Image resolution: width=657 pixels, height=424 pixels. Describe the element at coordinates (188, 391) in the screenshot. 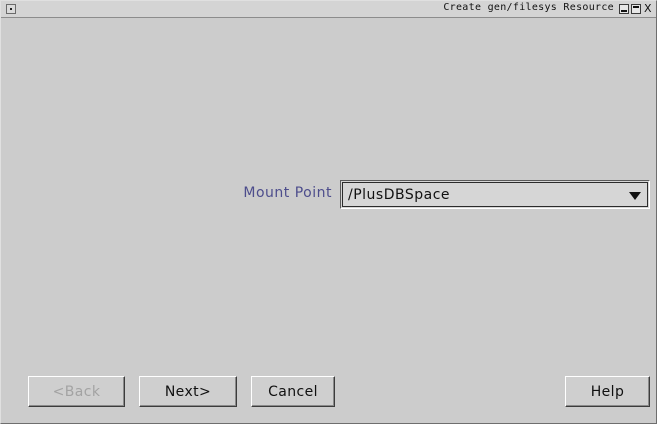

I see `next-button: Next>` at that location.